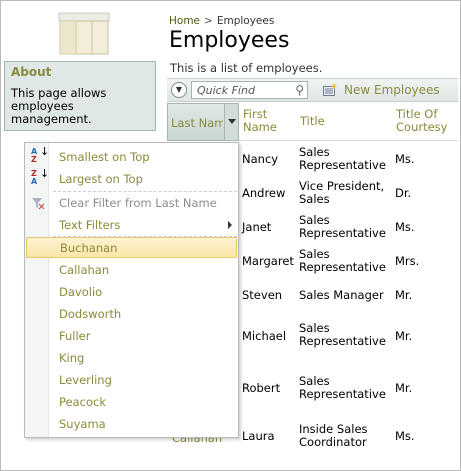  Describe the element at coordinates (262, 295) in the screenshot. I see `cell-first-name: Steven` at that location.